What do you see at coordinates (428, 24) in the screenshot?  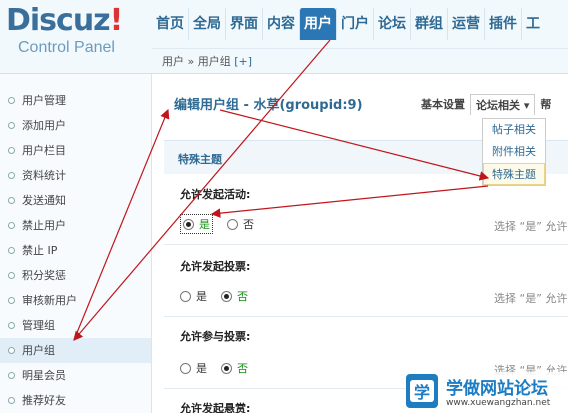 I see `nav-group: 群组` at bounding box center [428, 24].